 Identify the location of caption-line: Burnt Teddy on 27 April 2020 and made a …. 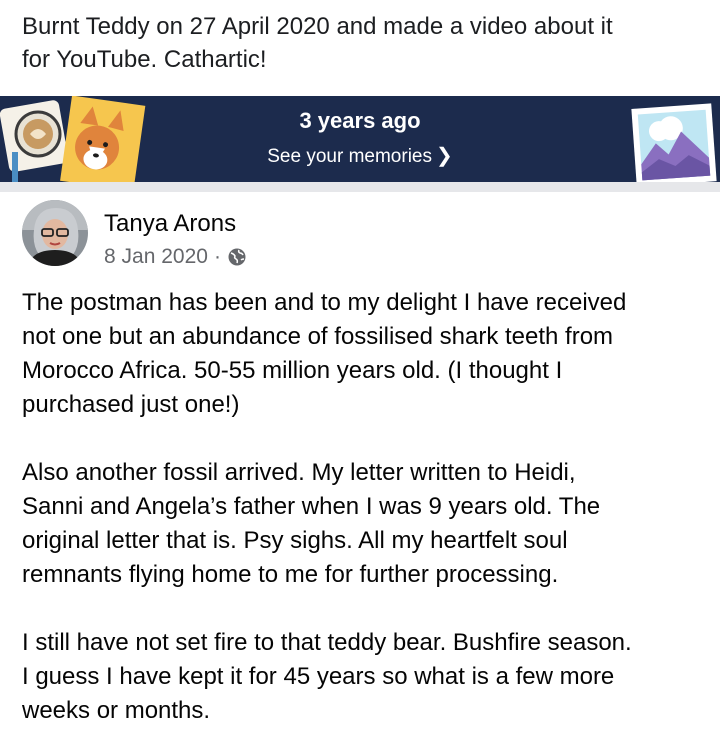
(317, 26).